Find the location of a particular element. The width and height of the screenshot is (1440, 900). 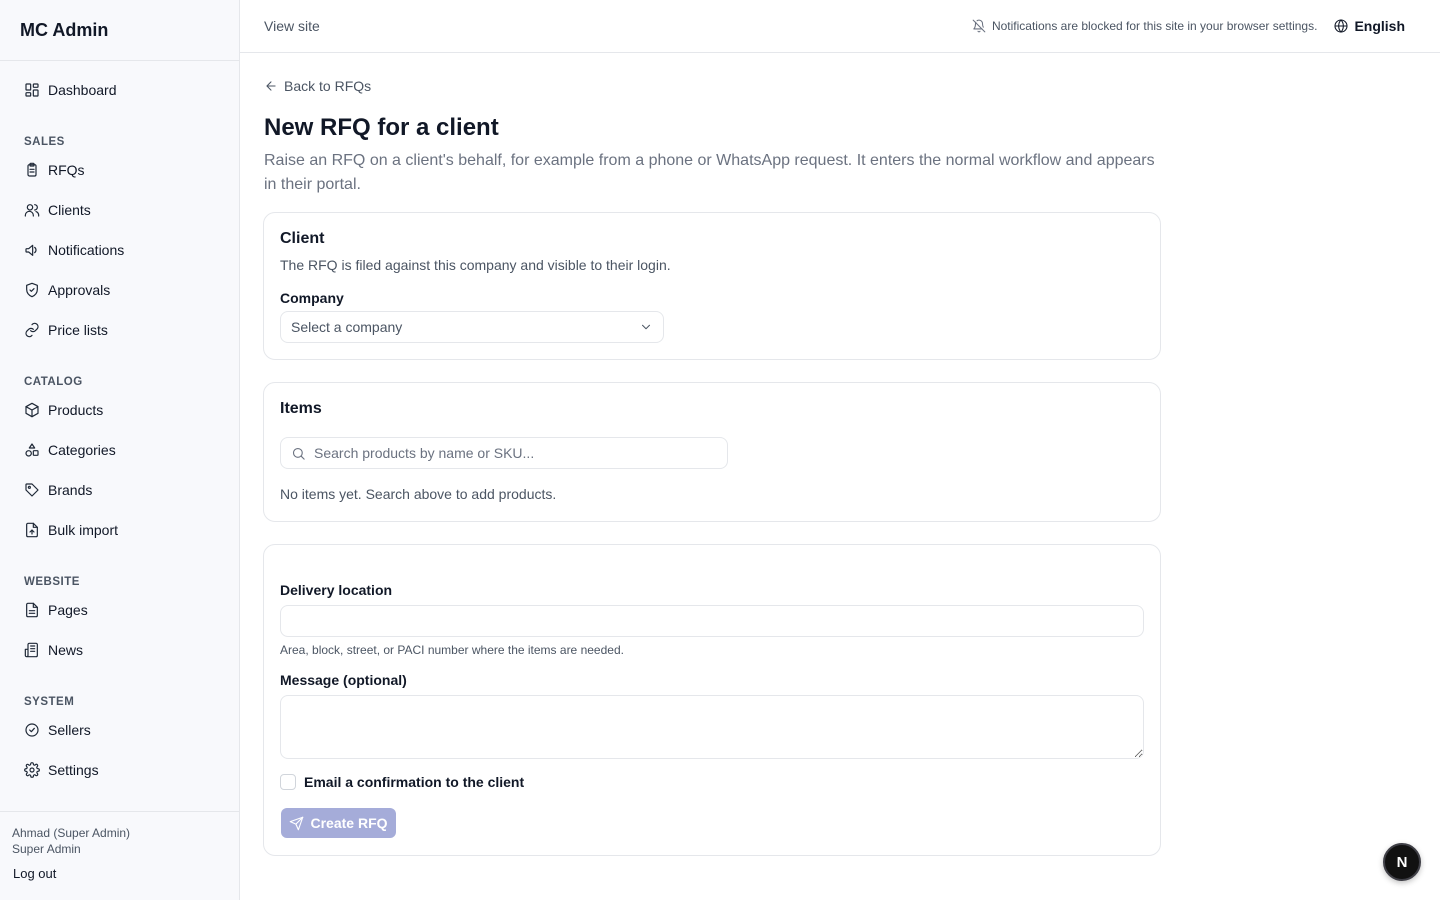

delivery-location-label: Delivery location is located at coordinates (336, 590).